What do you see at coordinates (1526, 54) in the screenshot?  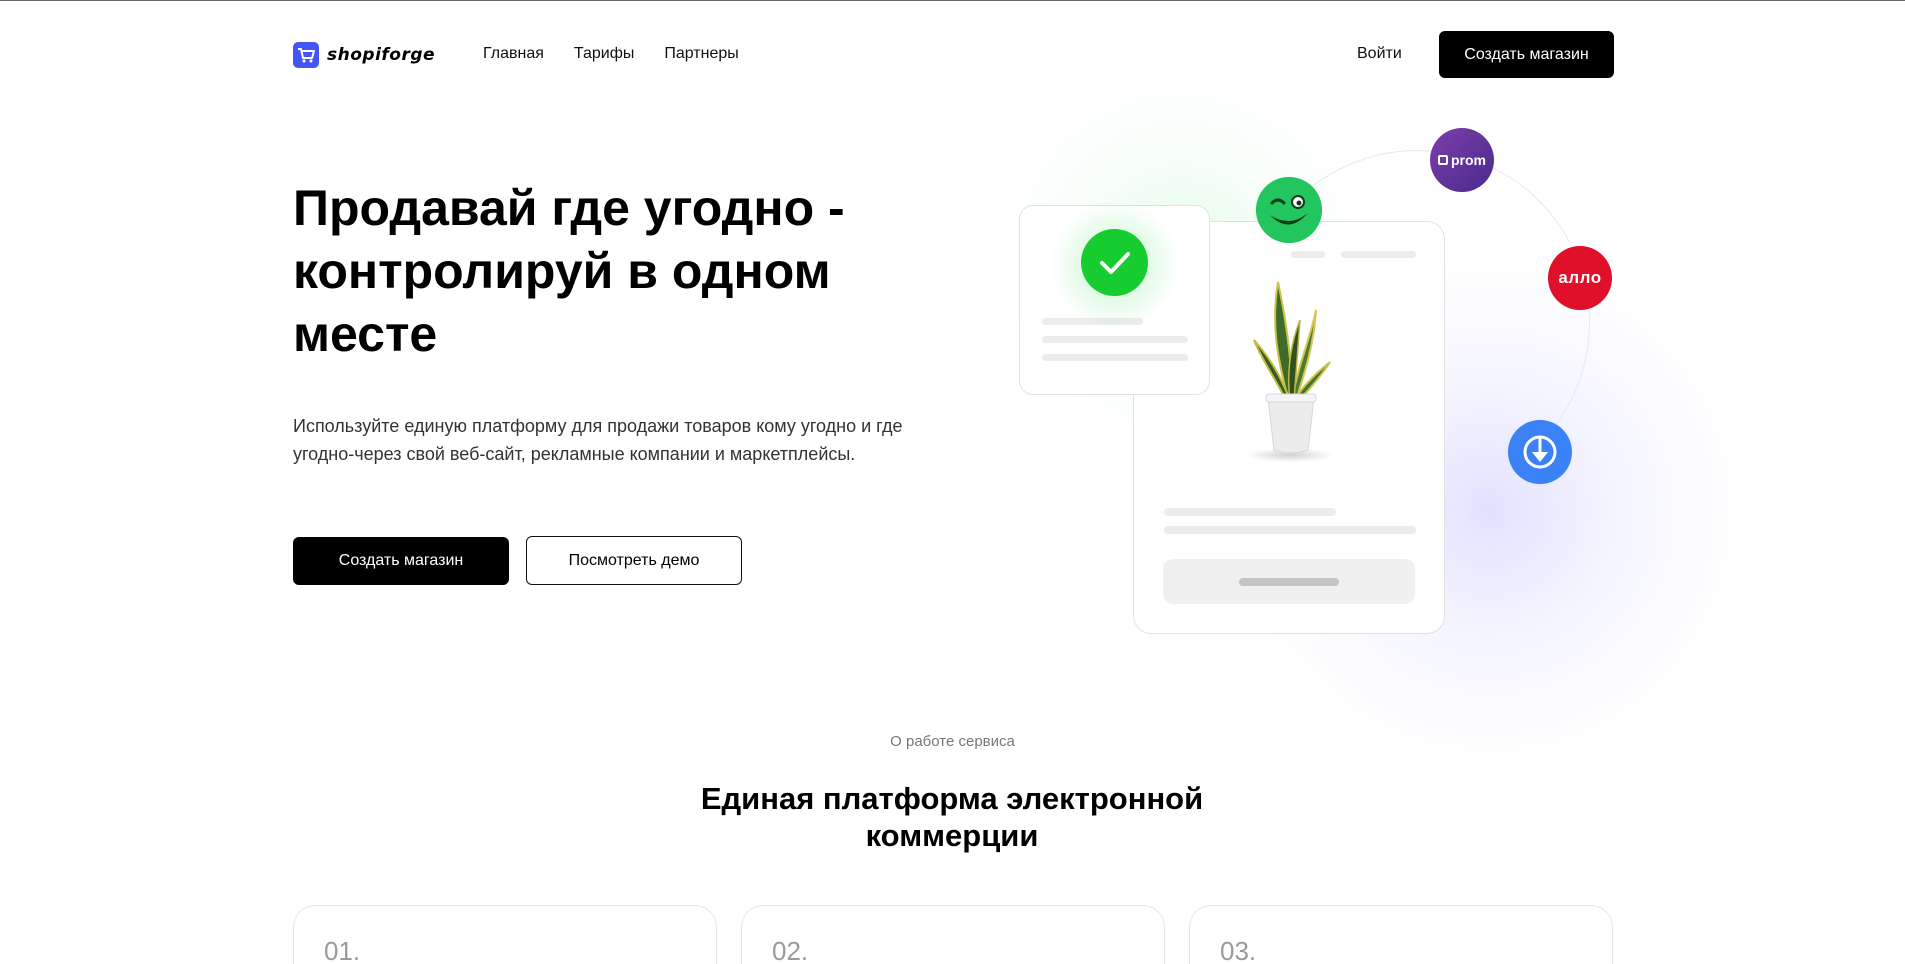 I see `create-store-button: Создать магазин` at bounding box center [1526, 54].